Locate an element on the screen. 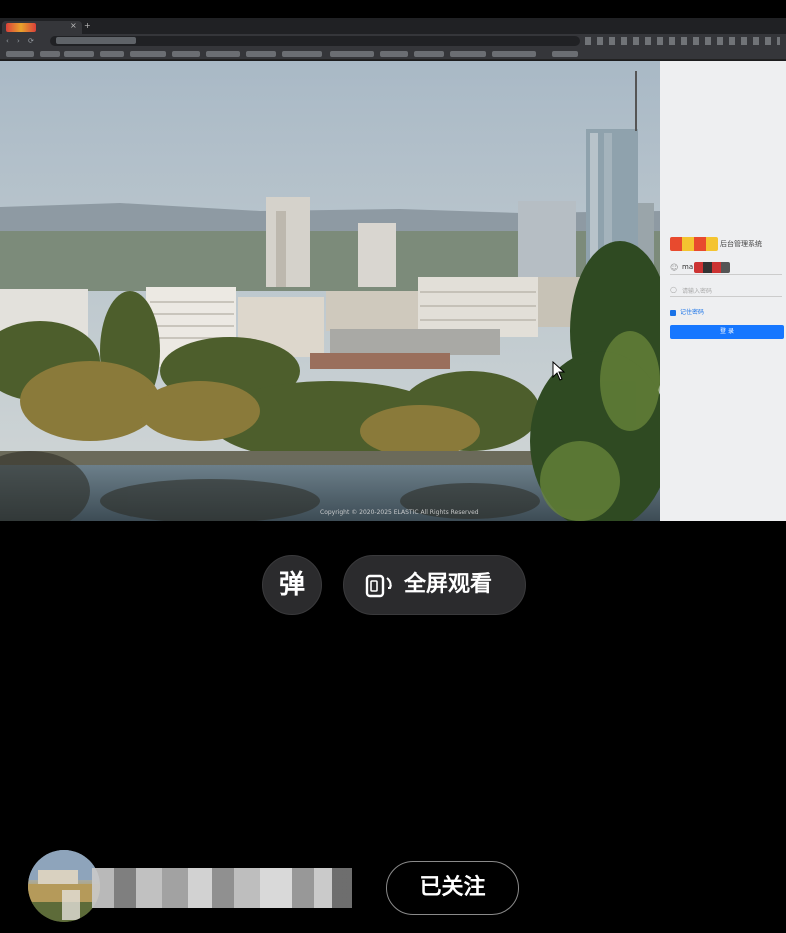 This screenshot has height=933, width=786. username-field: ☺ ma is located at coordinates (726, 268).